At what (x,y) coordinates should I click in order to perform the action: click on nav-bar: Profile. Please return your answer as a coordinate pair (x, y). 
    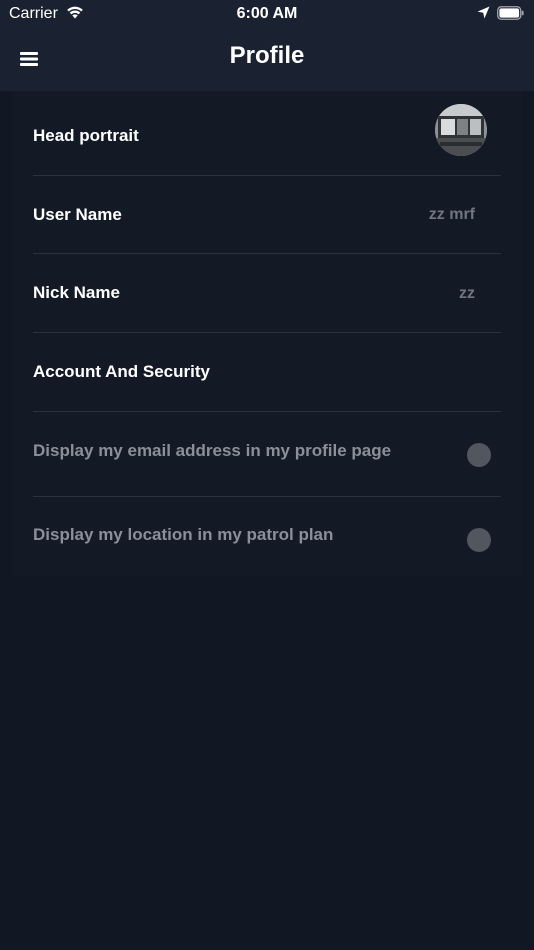
    Looking at the image, I should click on (267, 59).